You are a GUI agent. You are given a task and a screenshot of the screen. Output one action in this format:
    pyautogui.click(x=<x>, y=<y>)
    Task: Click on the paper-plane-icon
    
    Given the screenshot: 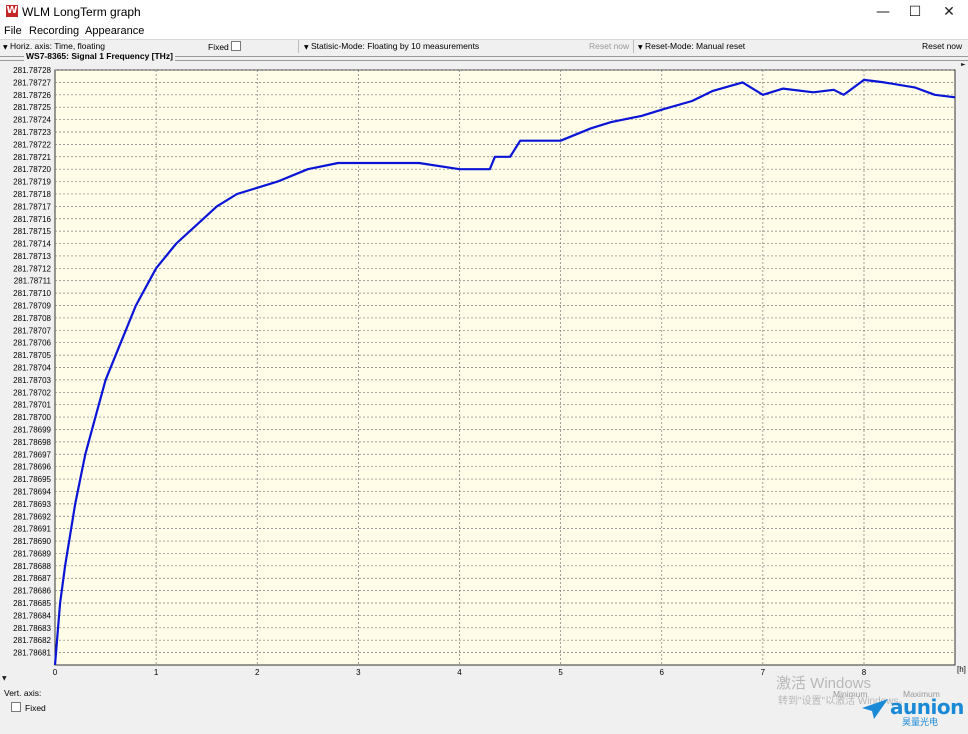 What is the action you would take?
    pyautogui.click(x=875, y=709)
    